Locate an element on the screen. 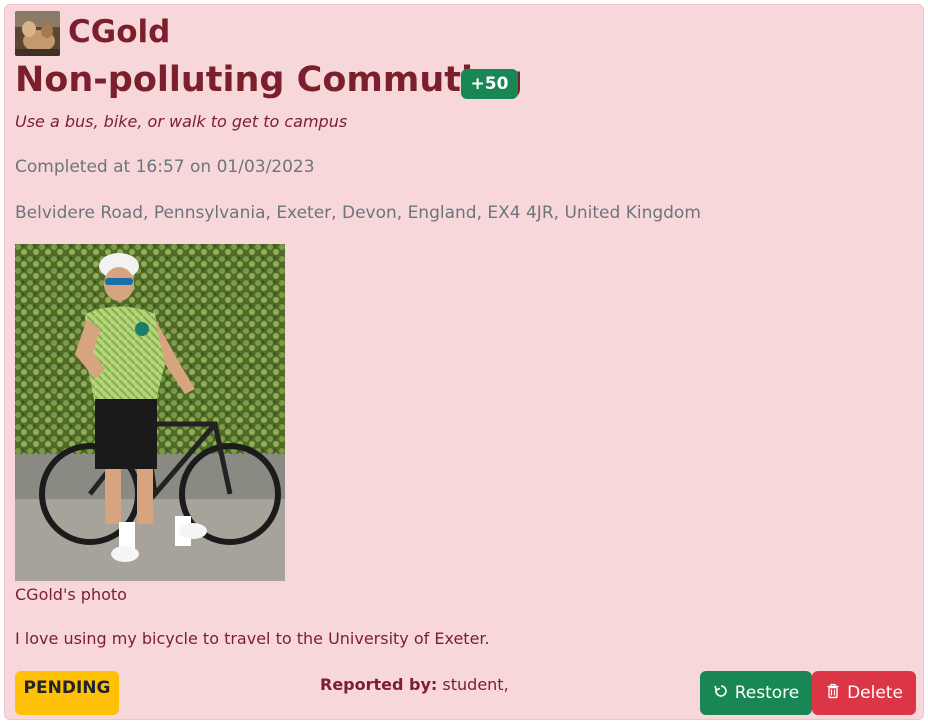 This screenshot has height=724, width=928. restore-button: Restore is located at coordinates (756, 693).